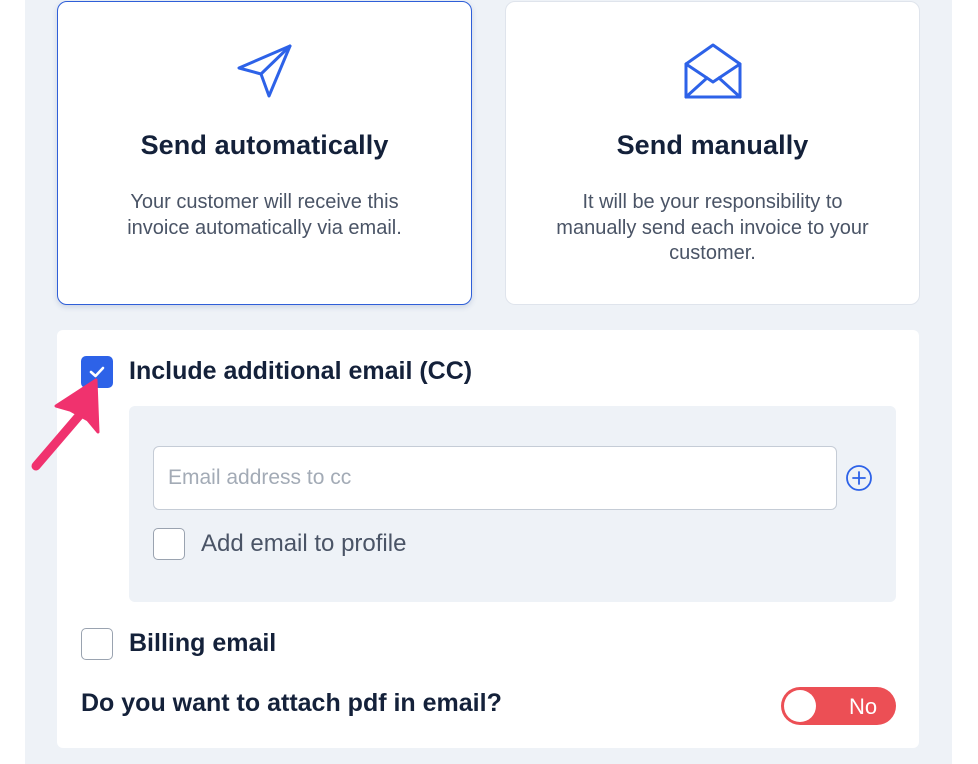 The height and width of the screenshot is (764, 978). What do you see at coordinates (301, 371) in the screenshot?
I see `include-cc-label: Include additional email (CC)` at bounding box center [301, 371].